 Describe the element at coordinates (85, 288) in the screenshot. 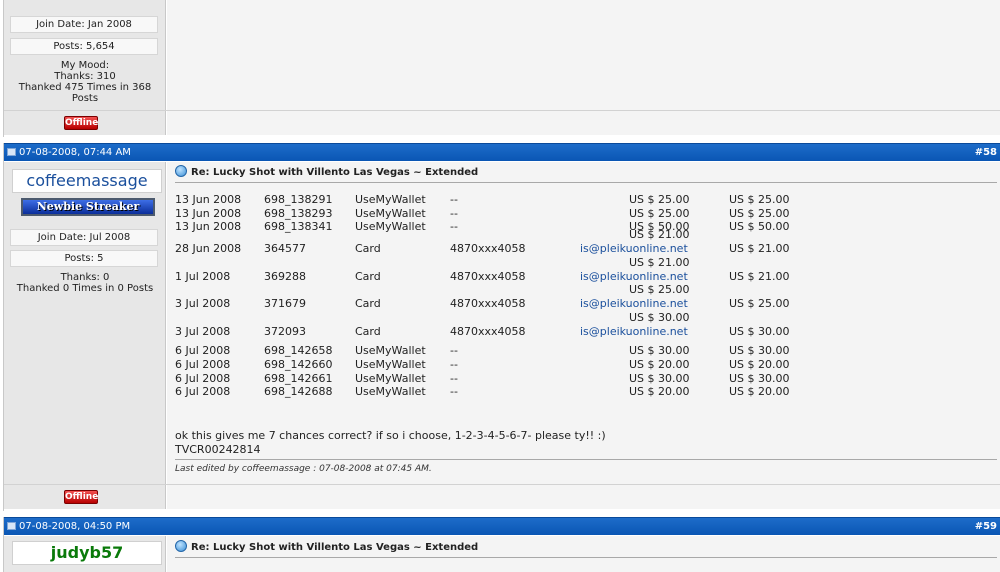

I see `thanked-count: Thanked 0 Times in 0 Posts` at that location.